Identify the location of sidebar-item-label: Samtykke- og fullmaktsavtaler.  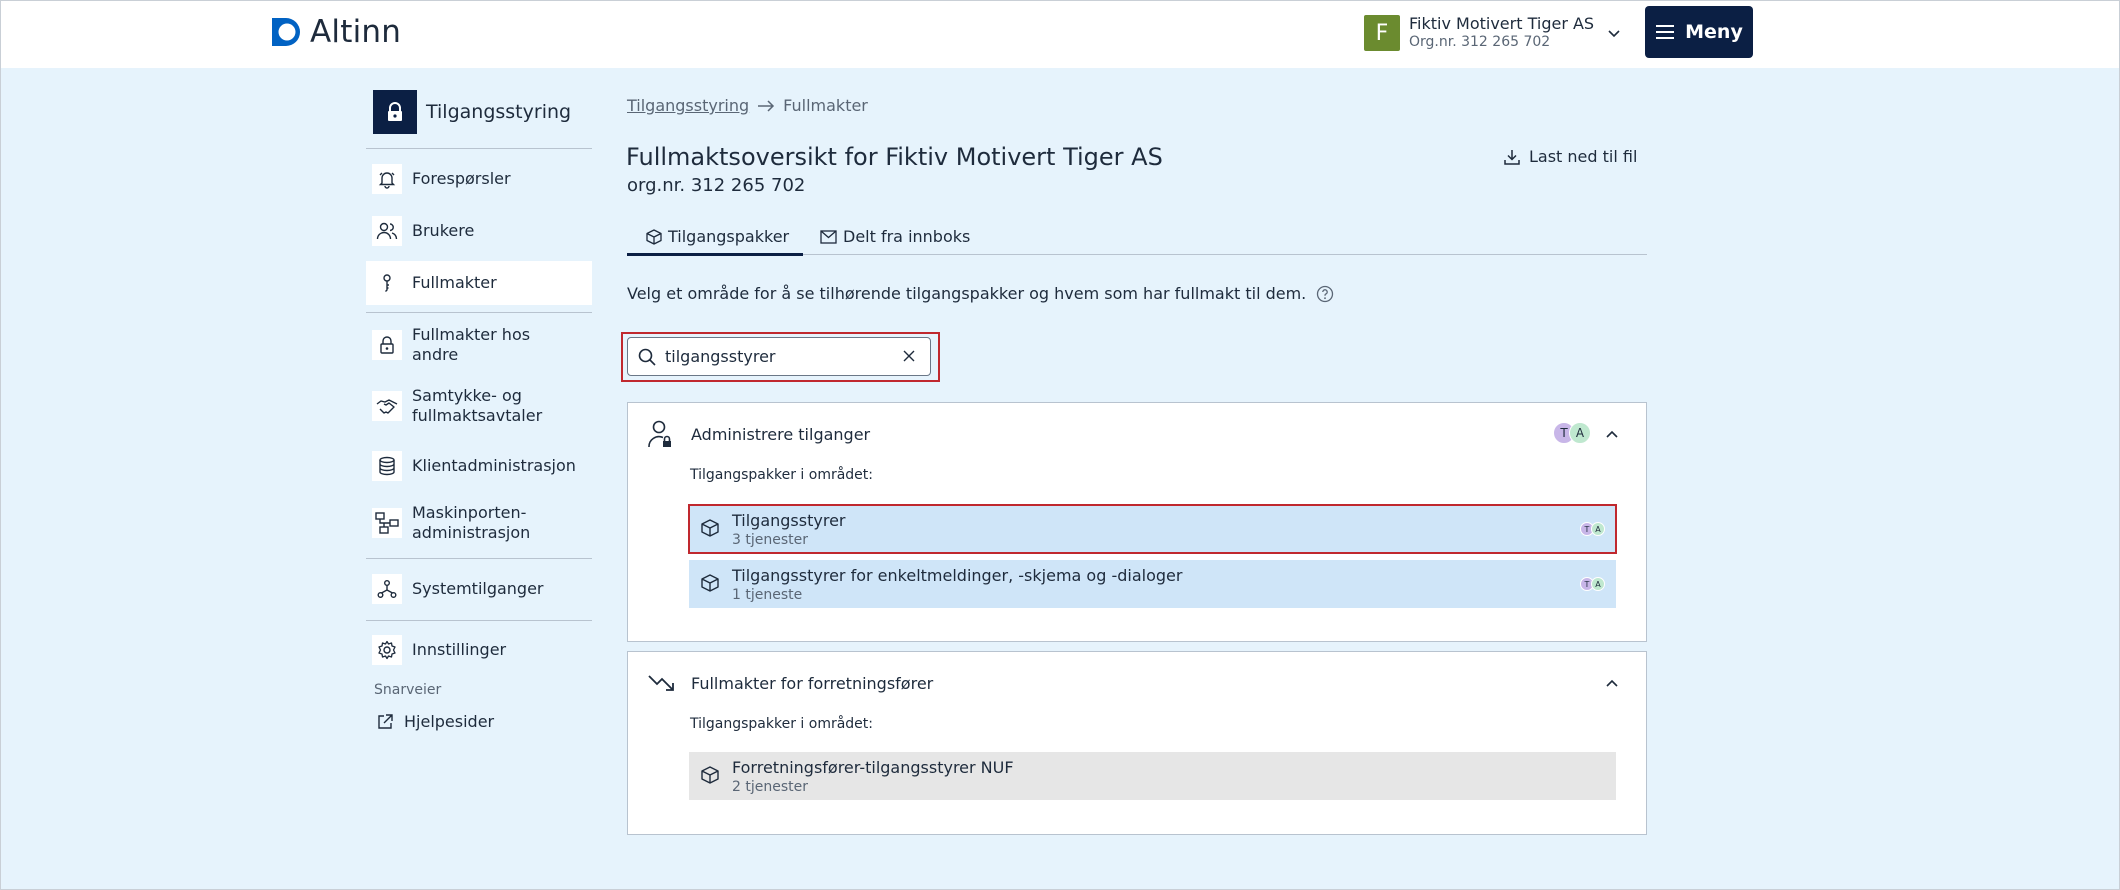
(477, 405).